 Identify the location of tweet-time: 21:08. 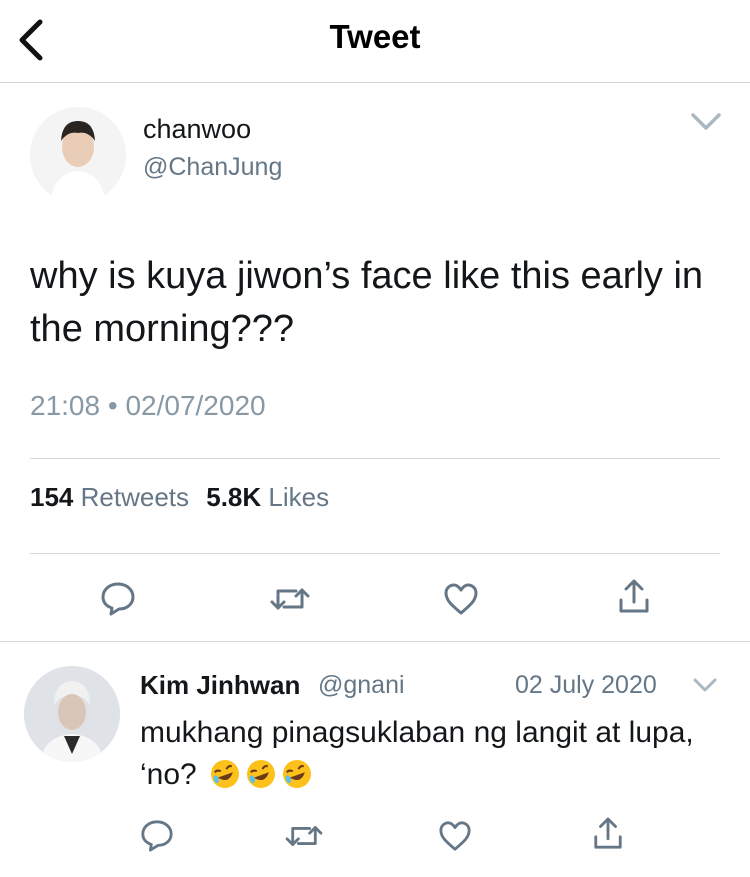
(65, 405).